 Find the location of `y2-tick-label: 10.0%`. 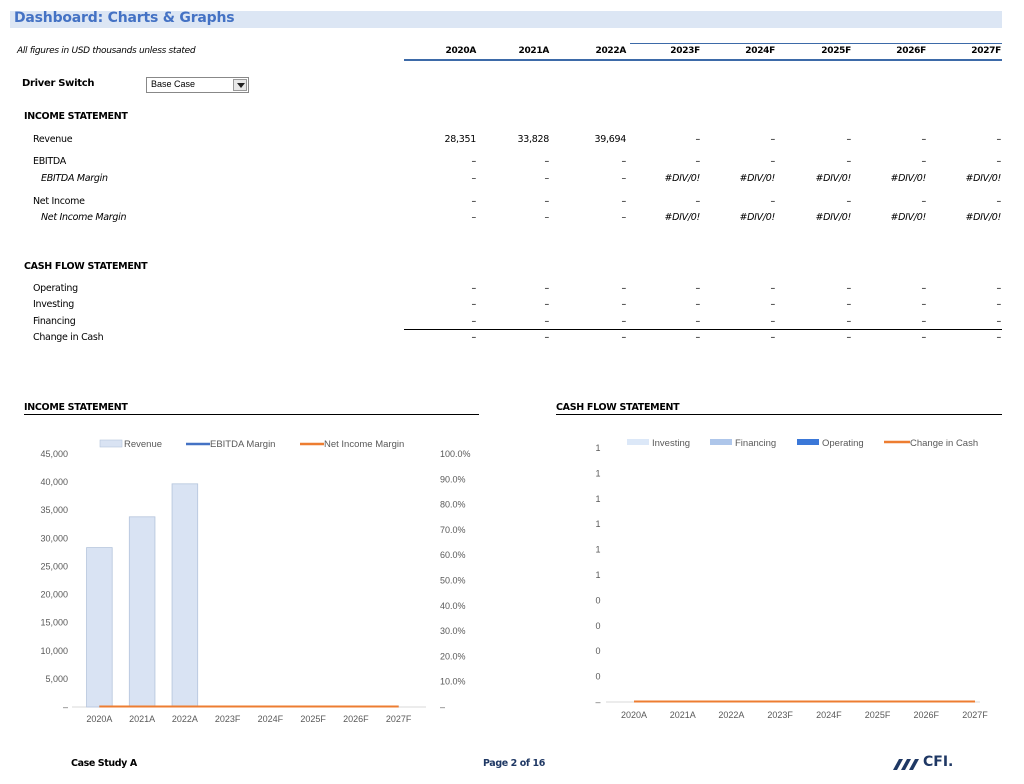

y2-tick-label: 10.0% is located at coordinates (453, 682).